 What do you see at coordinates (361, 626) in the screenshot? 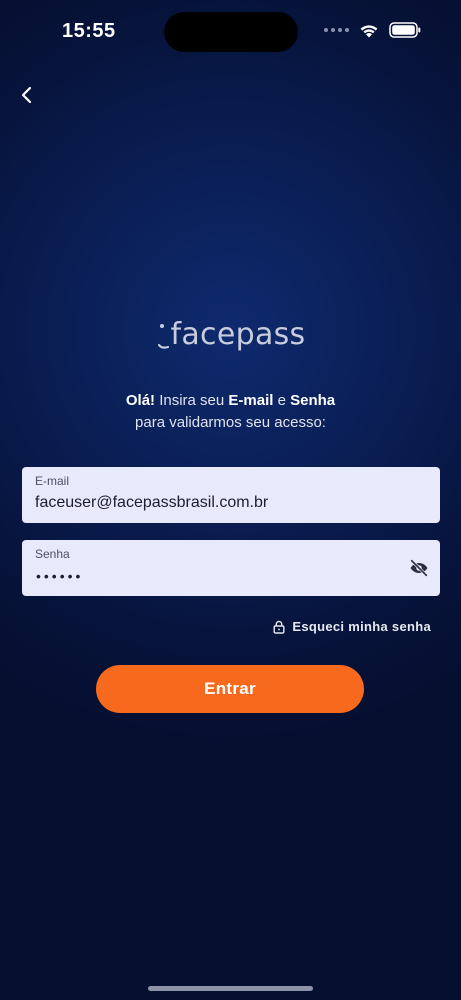
I see `forgot-password-label: Esqueci minha senha` at bounding box center [361, 626].